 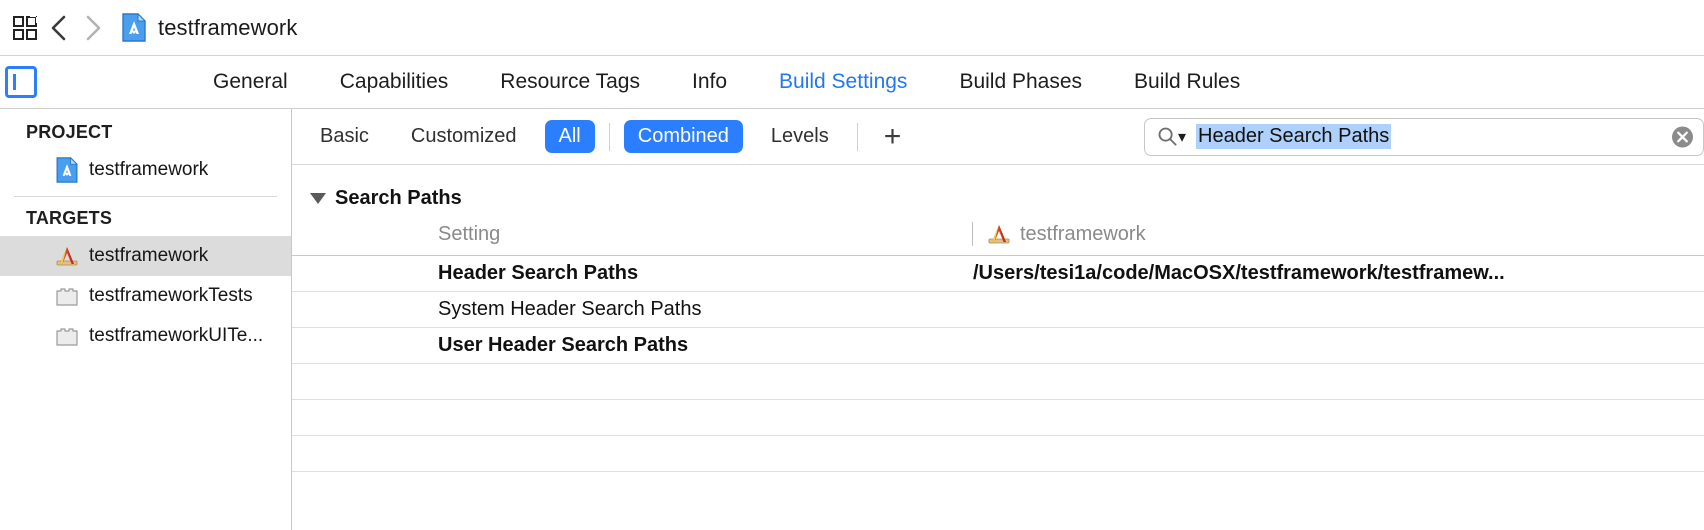 What do you see at coordinates (1294, 136) in the screenshot?
I see `search-input: Header Search Paths` at bounding box center [1294, 136].